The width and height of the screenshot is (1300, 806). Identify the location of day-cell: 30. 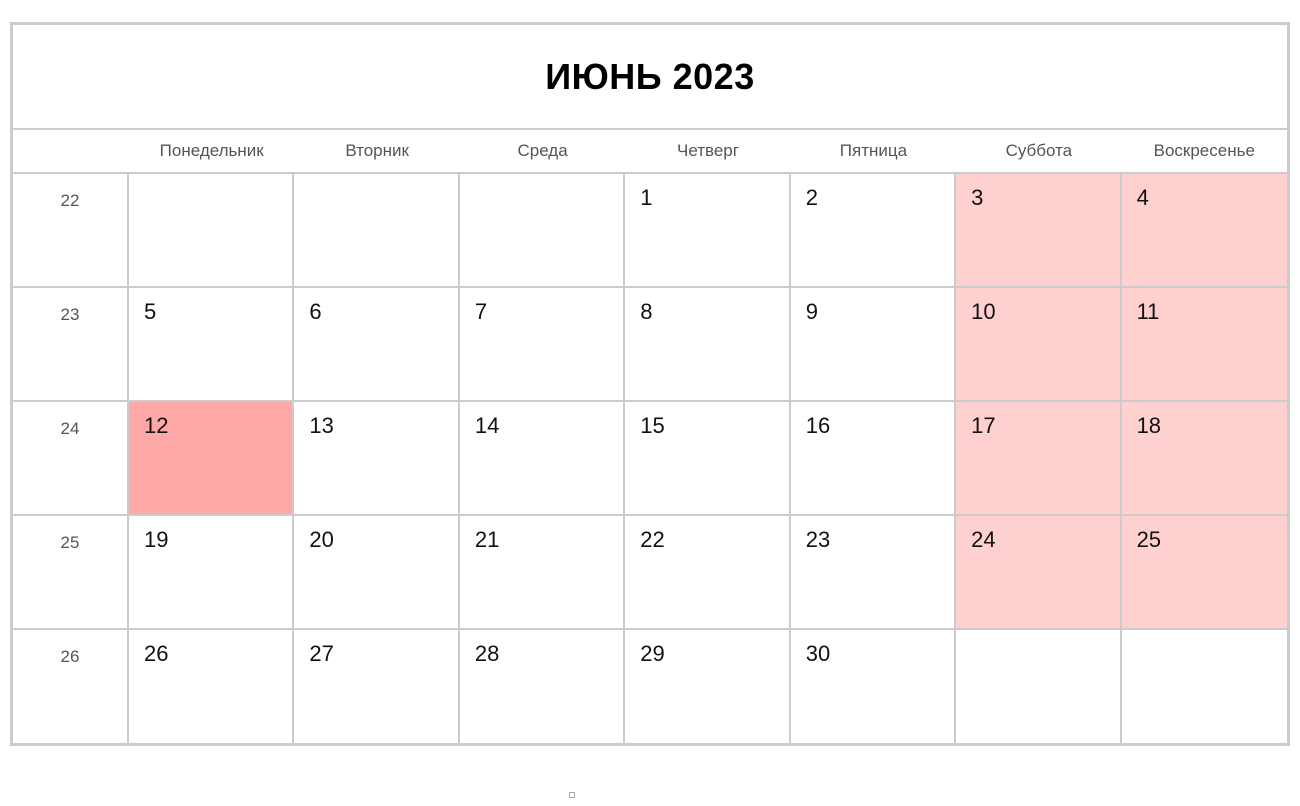
(874, 687).